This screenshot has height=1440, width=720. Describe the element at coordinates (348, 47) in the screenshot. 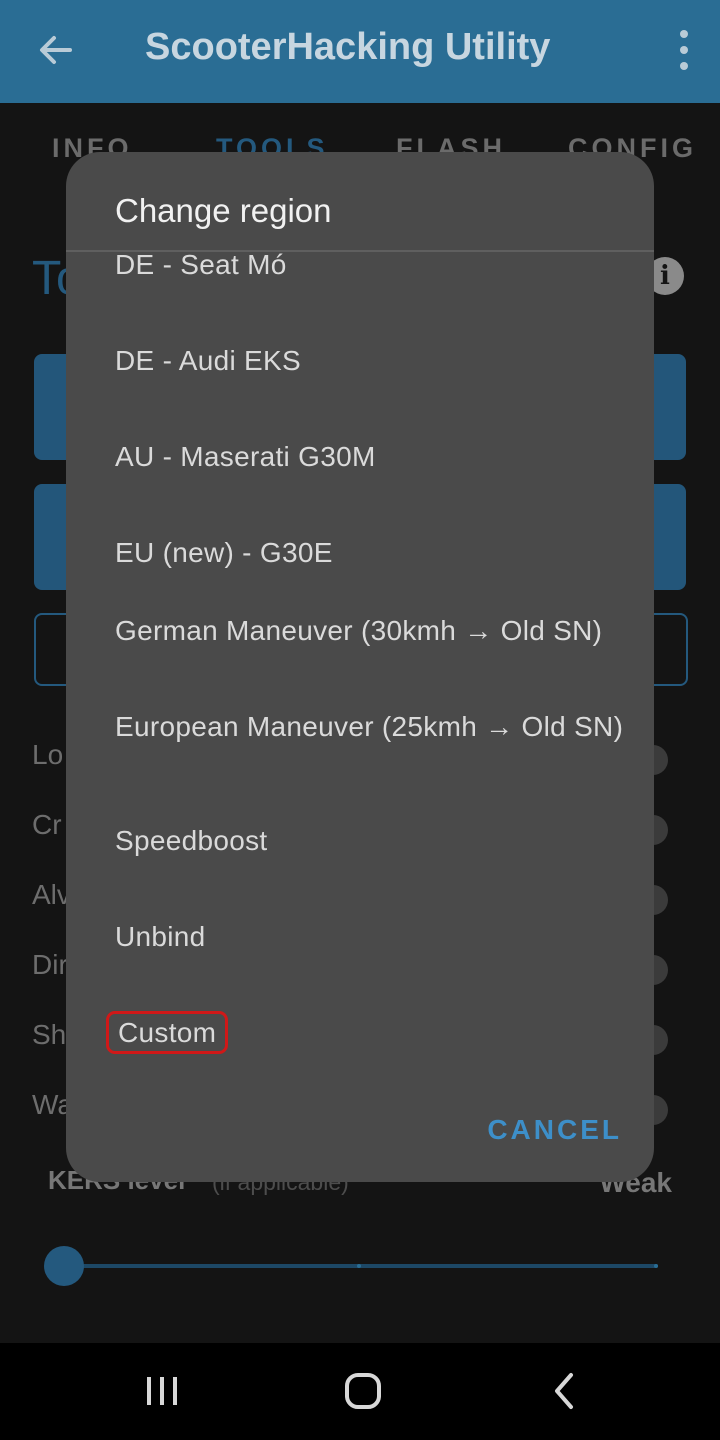

I see `app-title: ScooterHacking Utility` at that location.